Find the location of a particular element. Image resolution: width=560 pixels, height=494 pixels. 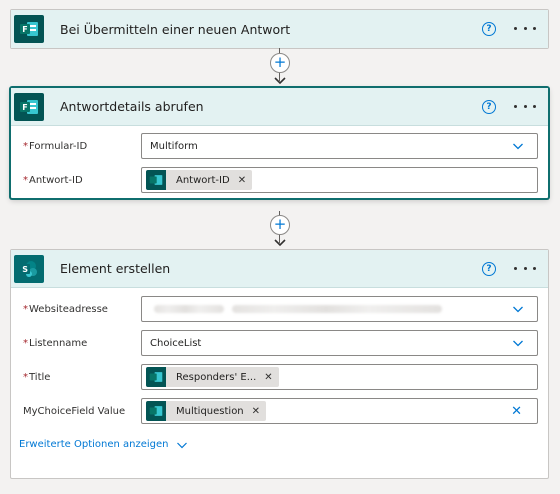

response-id-label: *Antwort-ID is located at coordinates (53, 180).